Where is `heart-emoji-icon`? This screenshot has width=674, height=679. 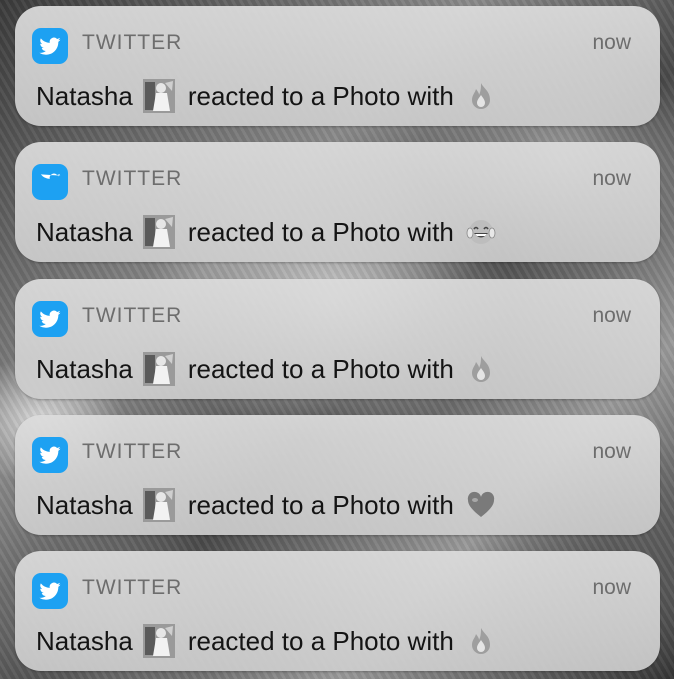 heart-emoji-icon is located at coordinates (481, 505).